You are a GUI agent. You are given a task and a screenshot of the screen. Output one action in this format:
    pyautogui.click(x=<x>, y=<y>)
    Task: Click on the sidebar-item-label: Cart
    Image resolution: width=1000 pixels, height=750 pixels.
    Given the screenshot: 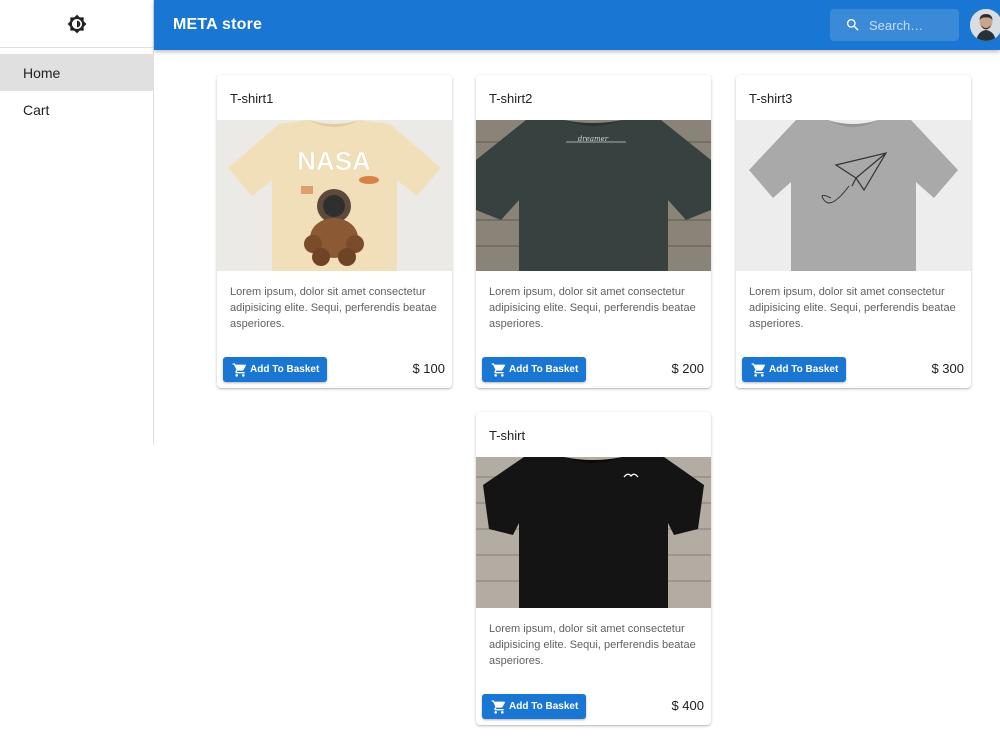 What is the action you would take?
    pyautogui.click(x=36, y=109)
    